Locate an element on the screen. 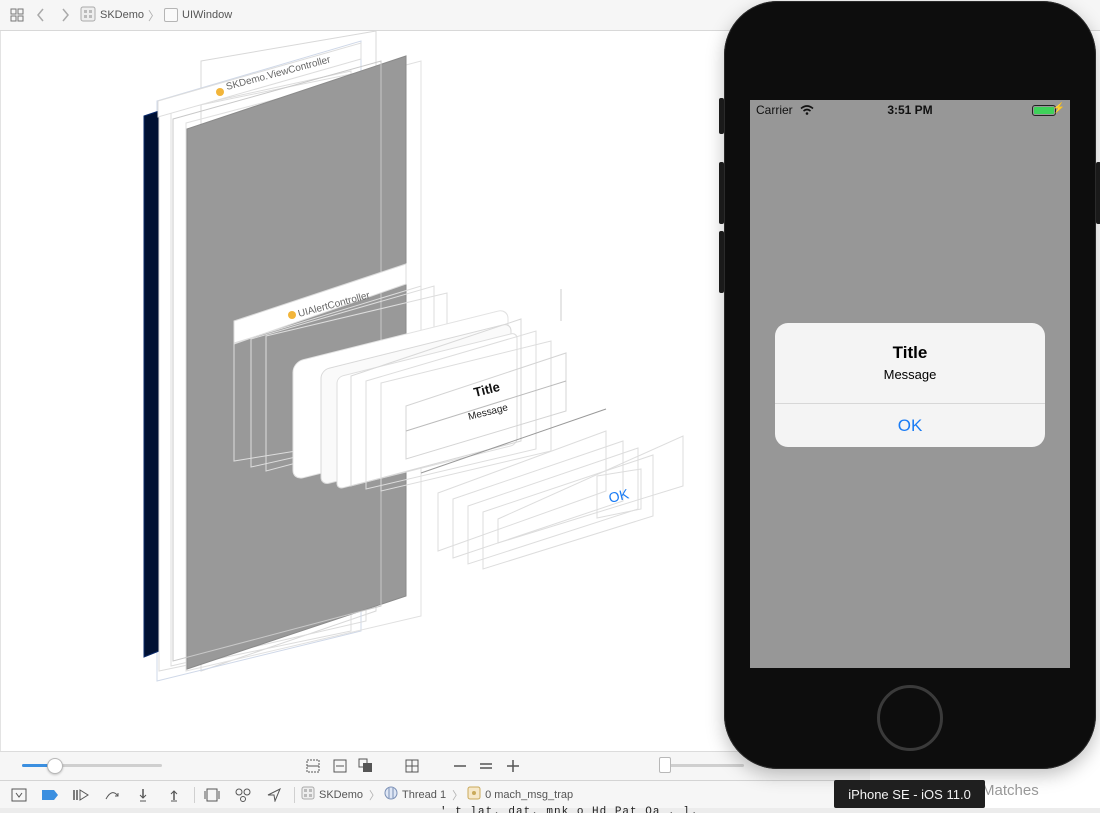 Image resolution: width=1100 pixels, height=813 pixels. clipped-content-icon is located at coordinates (313, 766).